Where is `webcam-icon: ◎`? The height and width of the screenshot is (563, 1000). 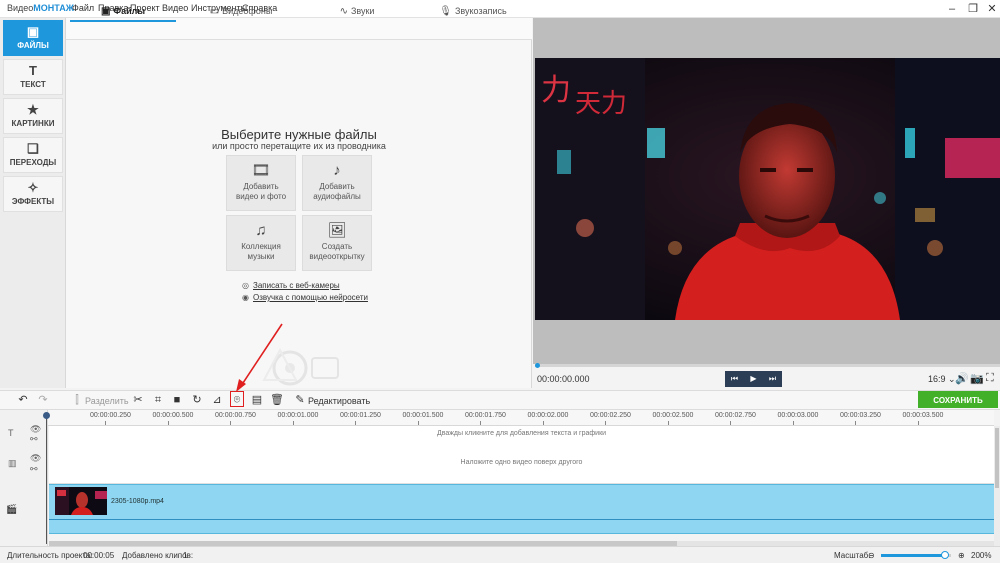 webcam-icon: ◎ is located at coordinates (245, 285).